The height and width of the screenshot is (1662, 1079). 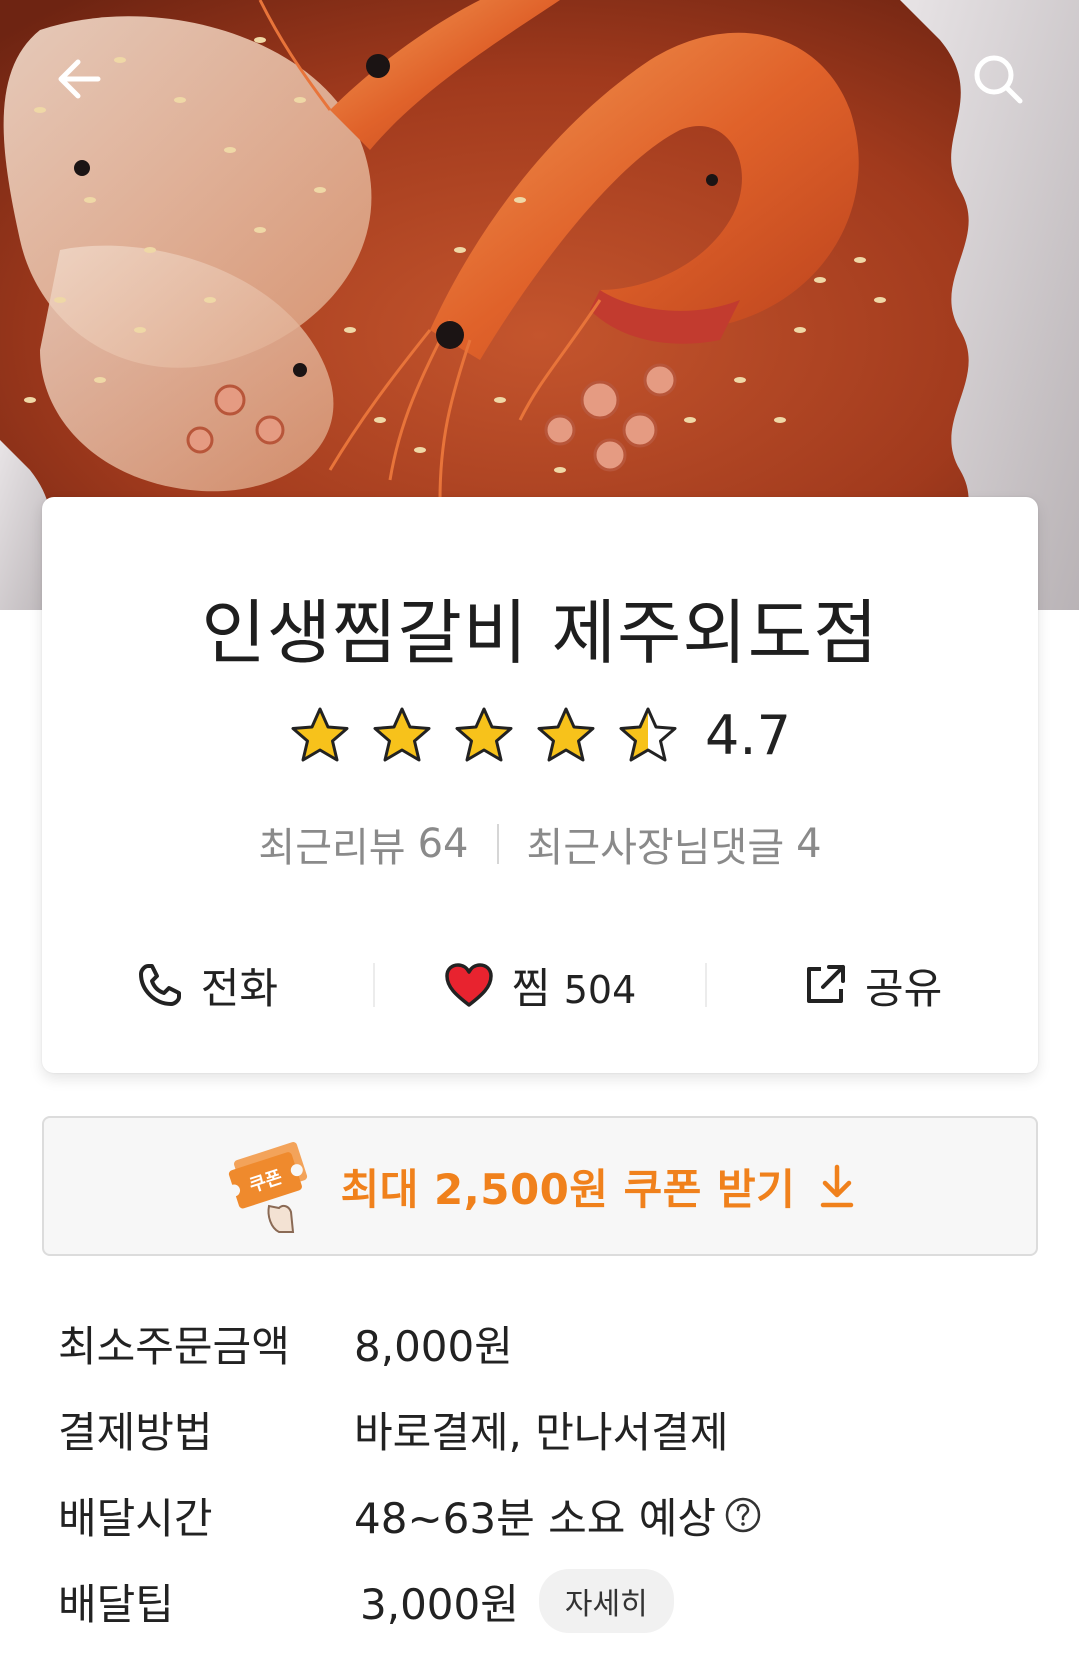 What do you see at coordinates (540, 633) in the screenshot?
I see `store-name: 인생찜갈비 제주외도점` at bounding box center [540, 633].